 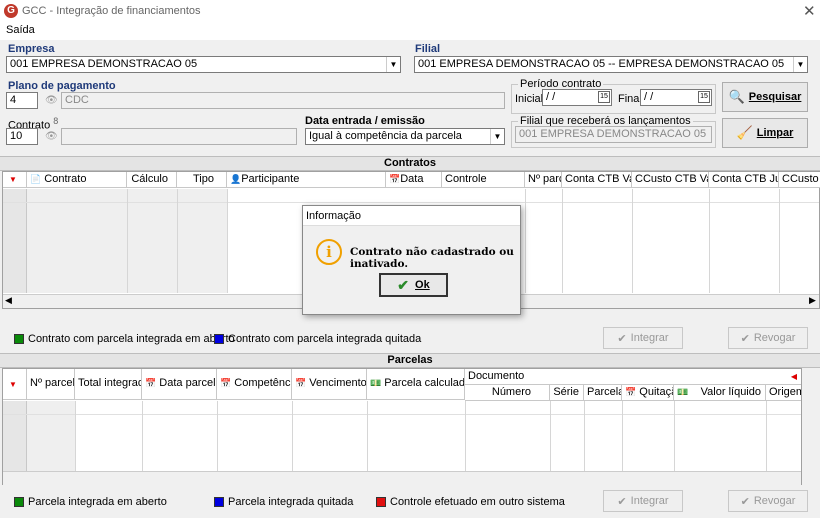 What do you see at coordinates (11, 11) in the screenshot?
I see `app-logo-icon: G` at bounding box center [11, 11].